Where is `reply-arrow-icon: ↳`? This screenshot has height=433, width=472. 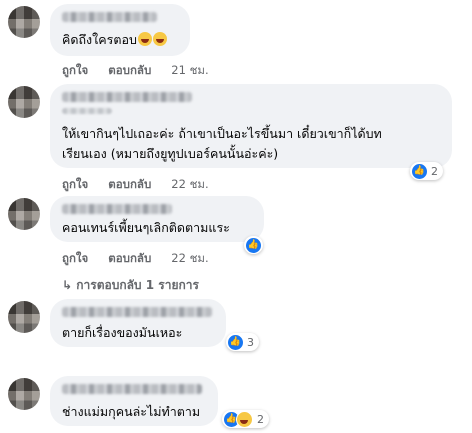 reply-arrow-icon: ↳ is located at coordinates (67, 285).